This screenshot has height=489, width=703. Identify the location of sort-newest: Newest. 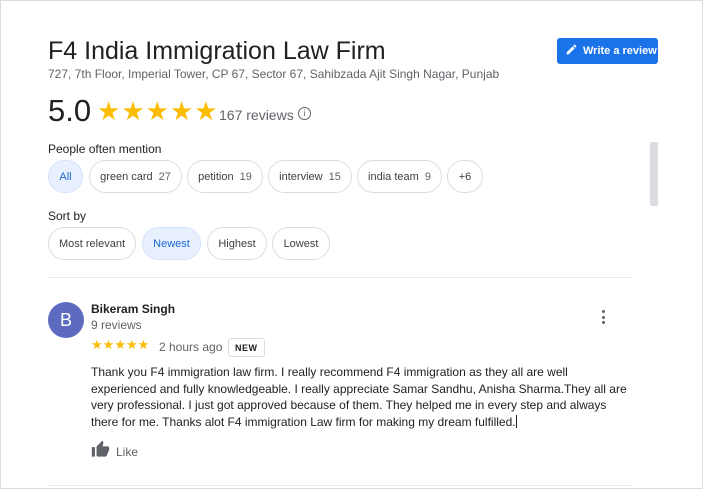
(171, 243).